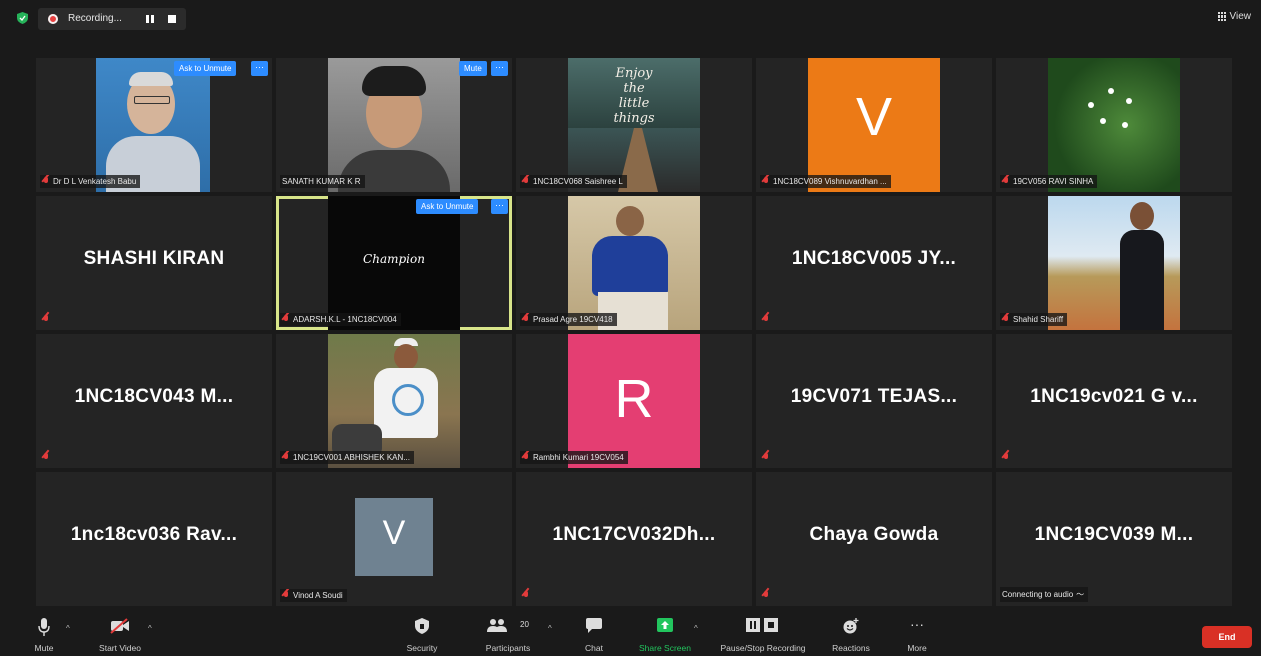 This screenshot has width=1261, height=656. I want to click on video-tile: Mute ··· SANATH KUMAR K R, so click(394, 125).